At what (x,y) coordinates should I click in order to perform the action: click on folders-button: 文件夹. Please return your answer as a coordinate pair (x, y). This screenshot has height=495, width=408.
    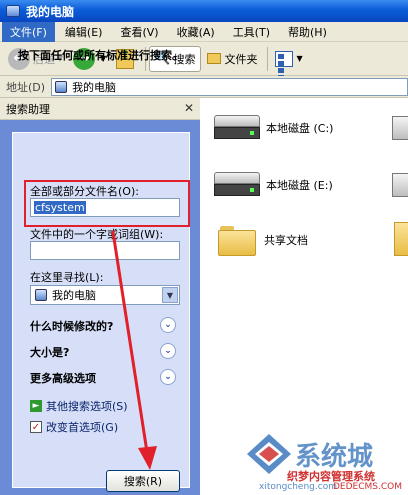
    Looking at the image, I should click on (232, 59).